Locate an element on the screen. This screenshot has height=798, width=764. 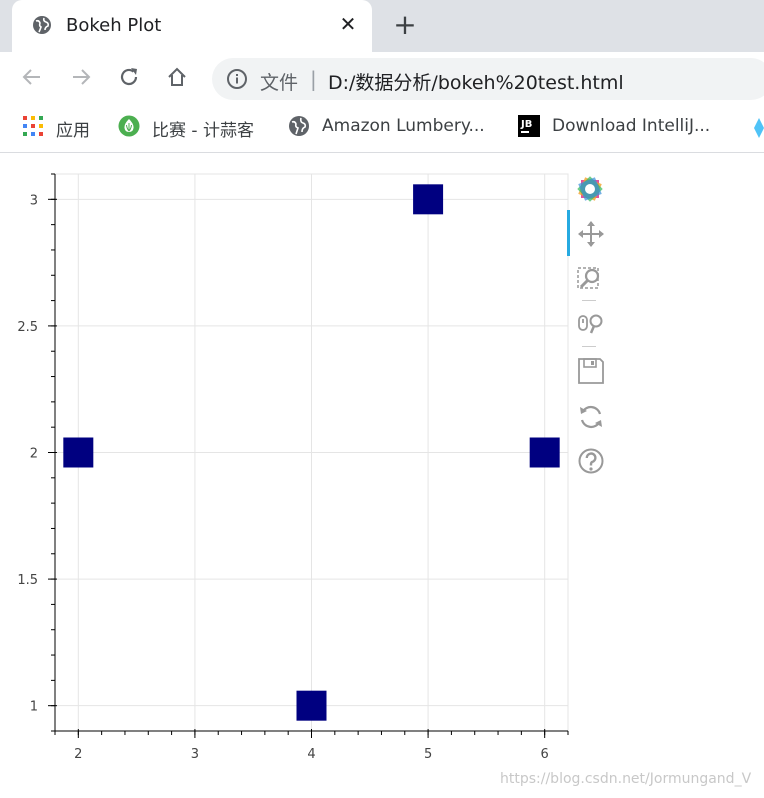
pan-tool-icon is located at coordinates (591, 234).